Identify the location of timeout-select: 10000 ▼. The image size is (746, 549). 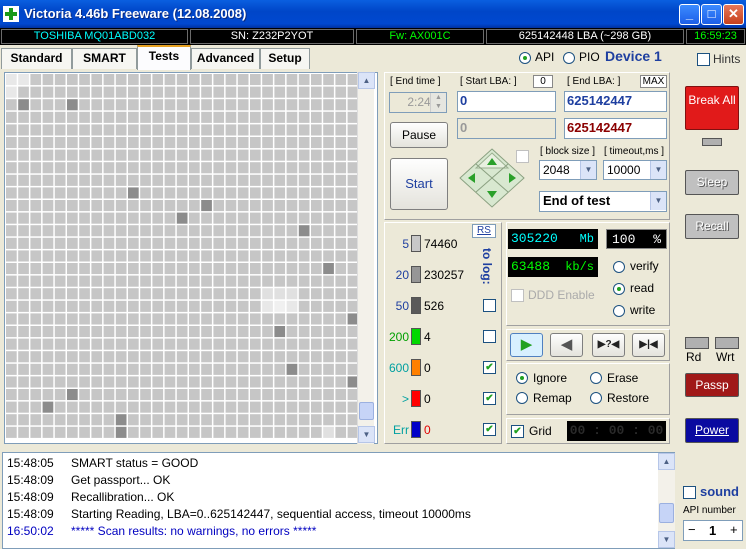
(635, 170).